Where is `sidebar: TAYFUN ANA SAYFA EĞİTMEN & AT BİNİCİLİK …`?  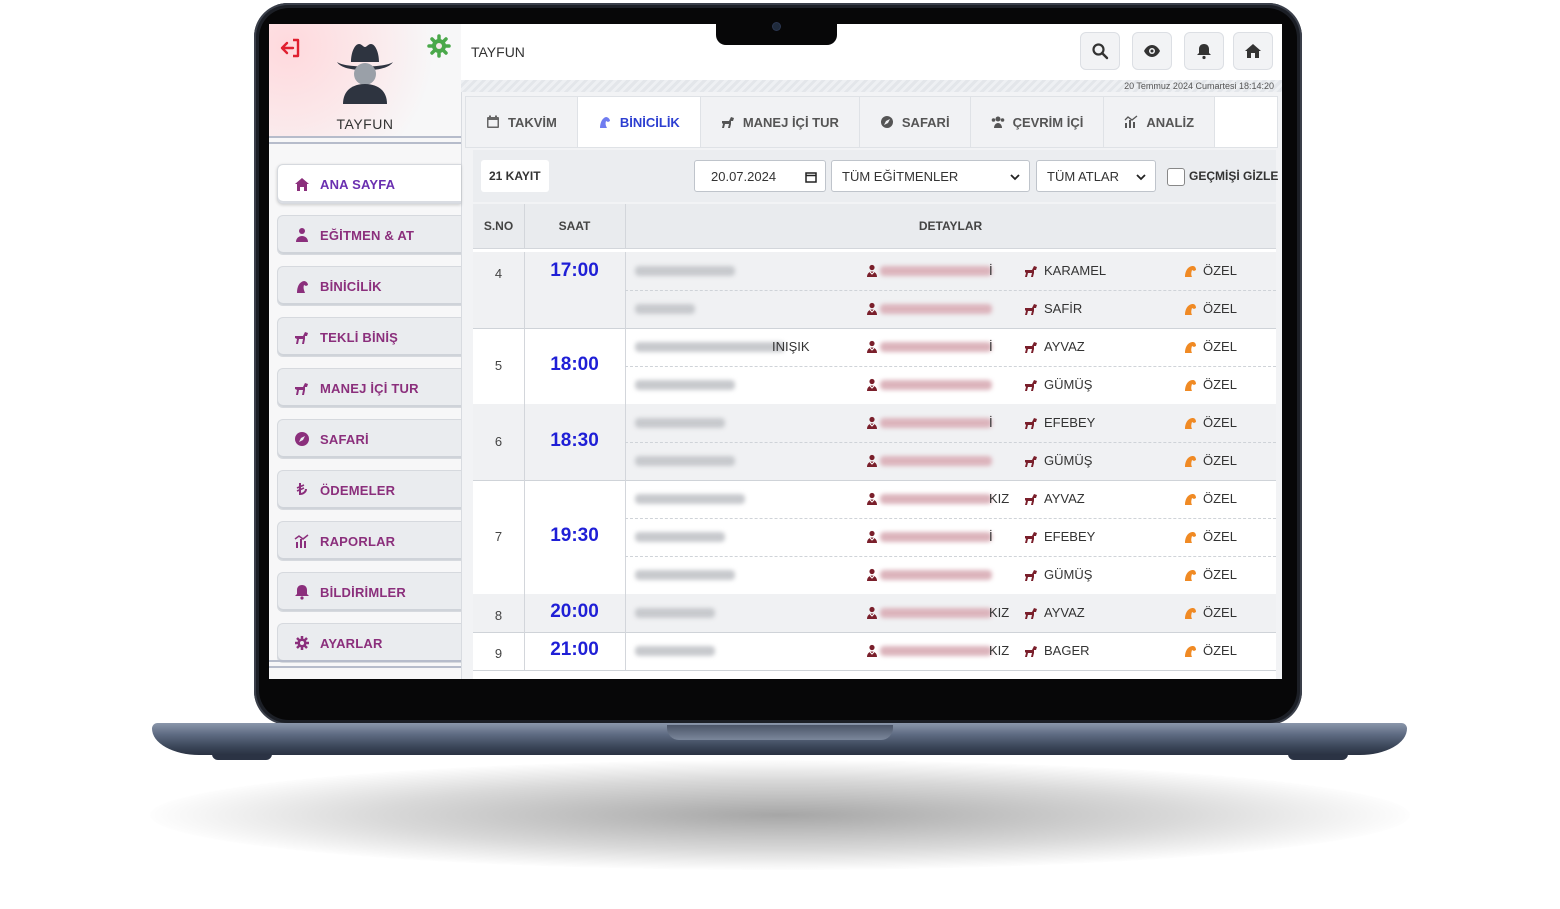 sidebar: TAYFUN ANA SAYFA EĞİTMEN & AT BİNİCİLİK … is located at coordinates (365, 351).